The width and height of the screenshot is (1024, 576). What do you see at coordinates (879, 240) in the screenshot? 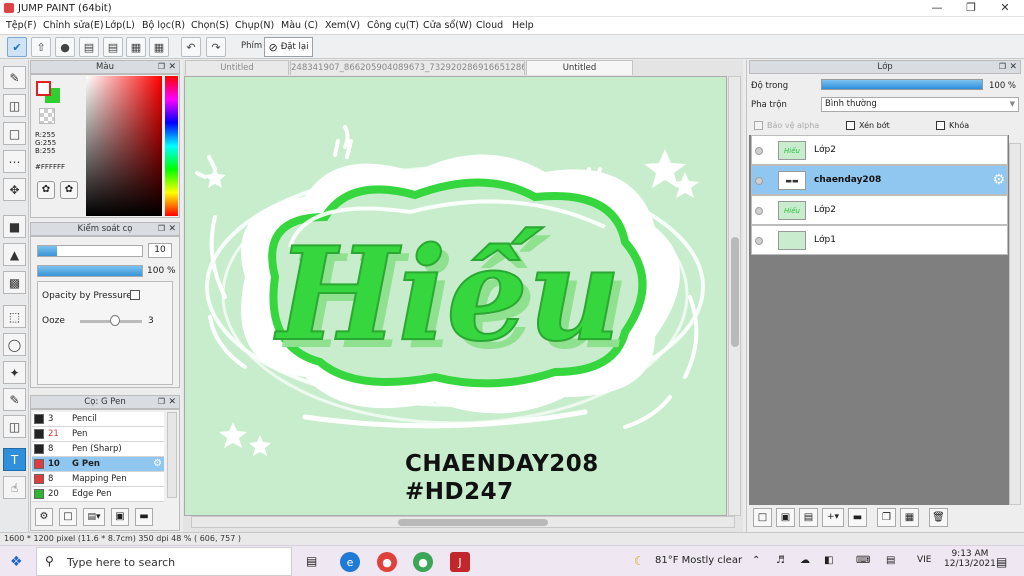
I see `layer-row-lop1: Lớp1` at bounding box center [879, 240].